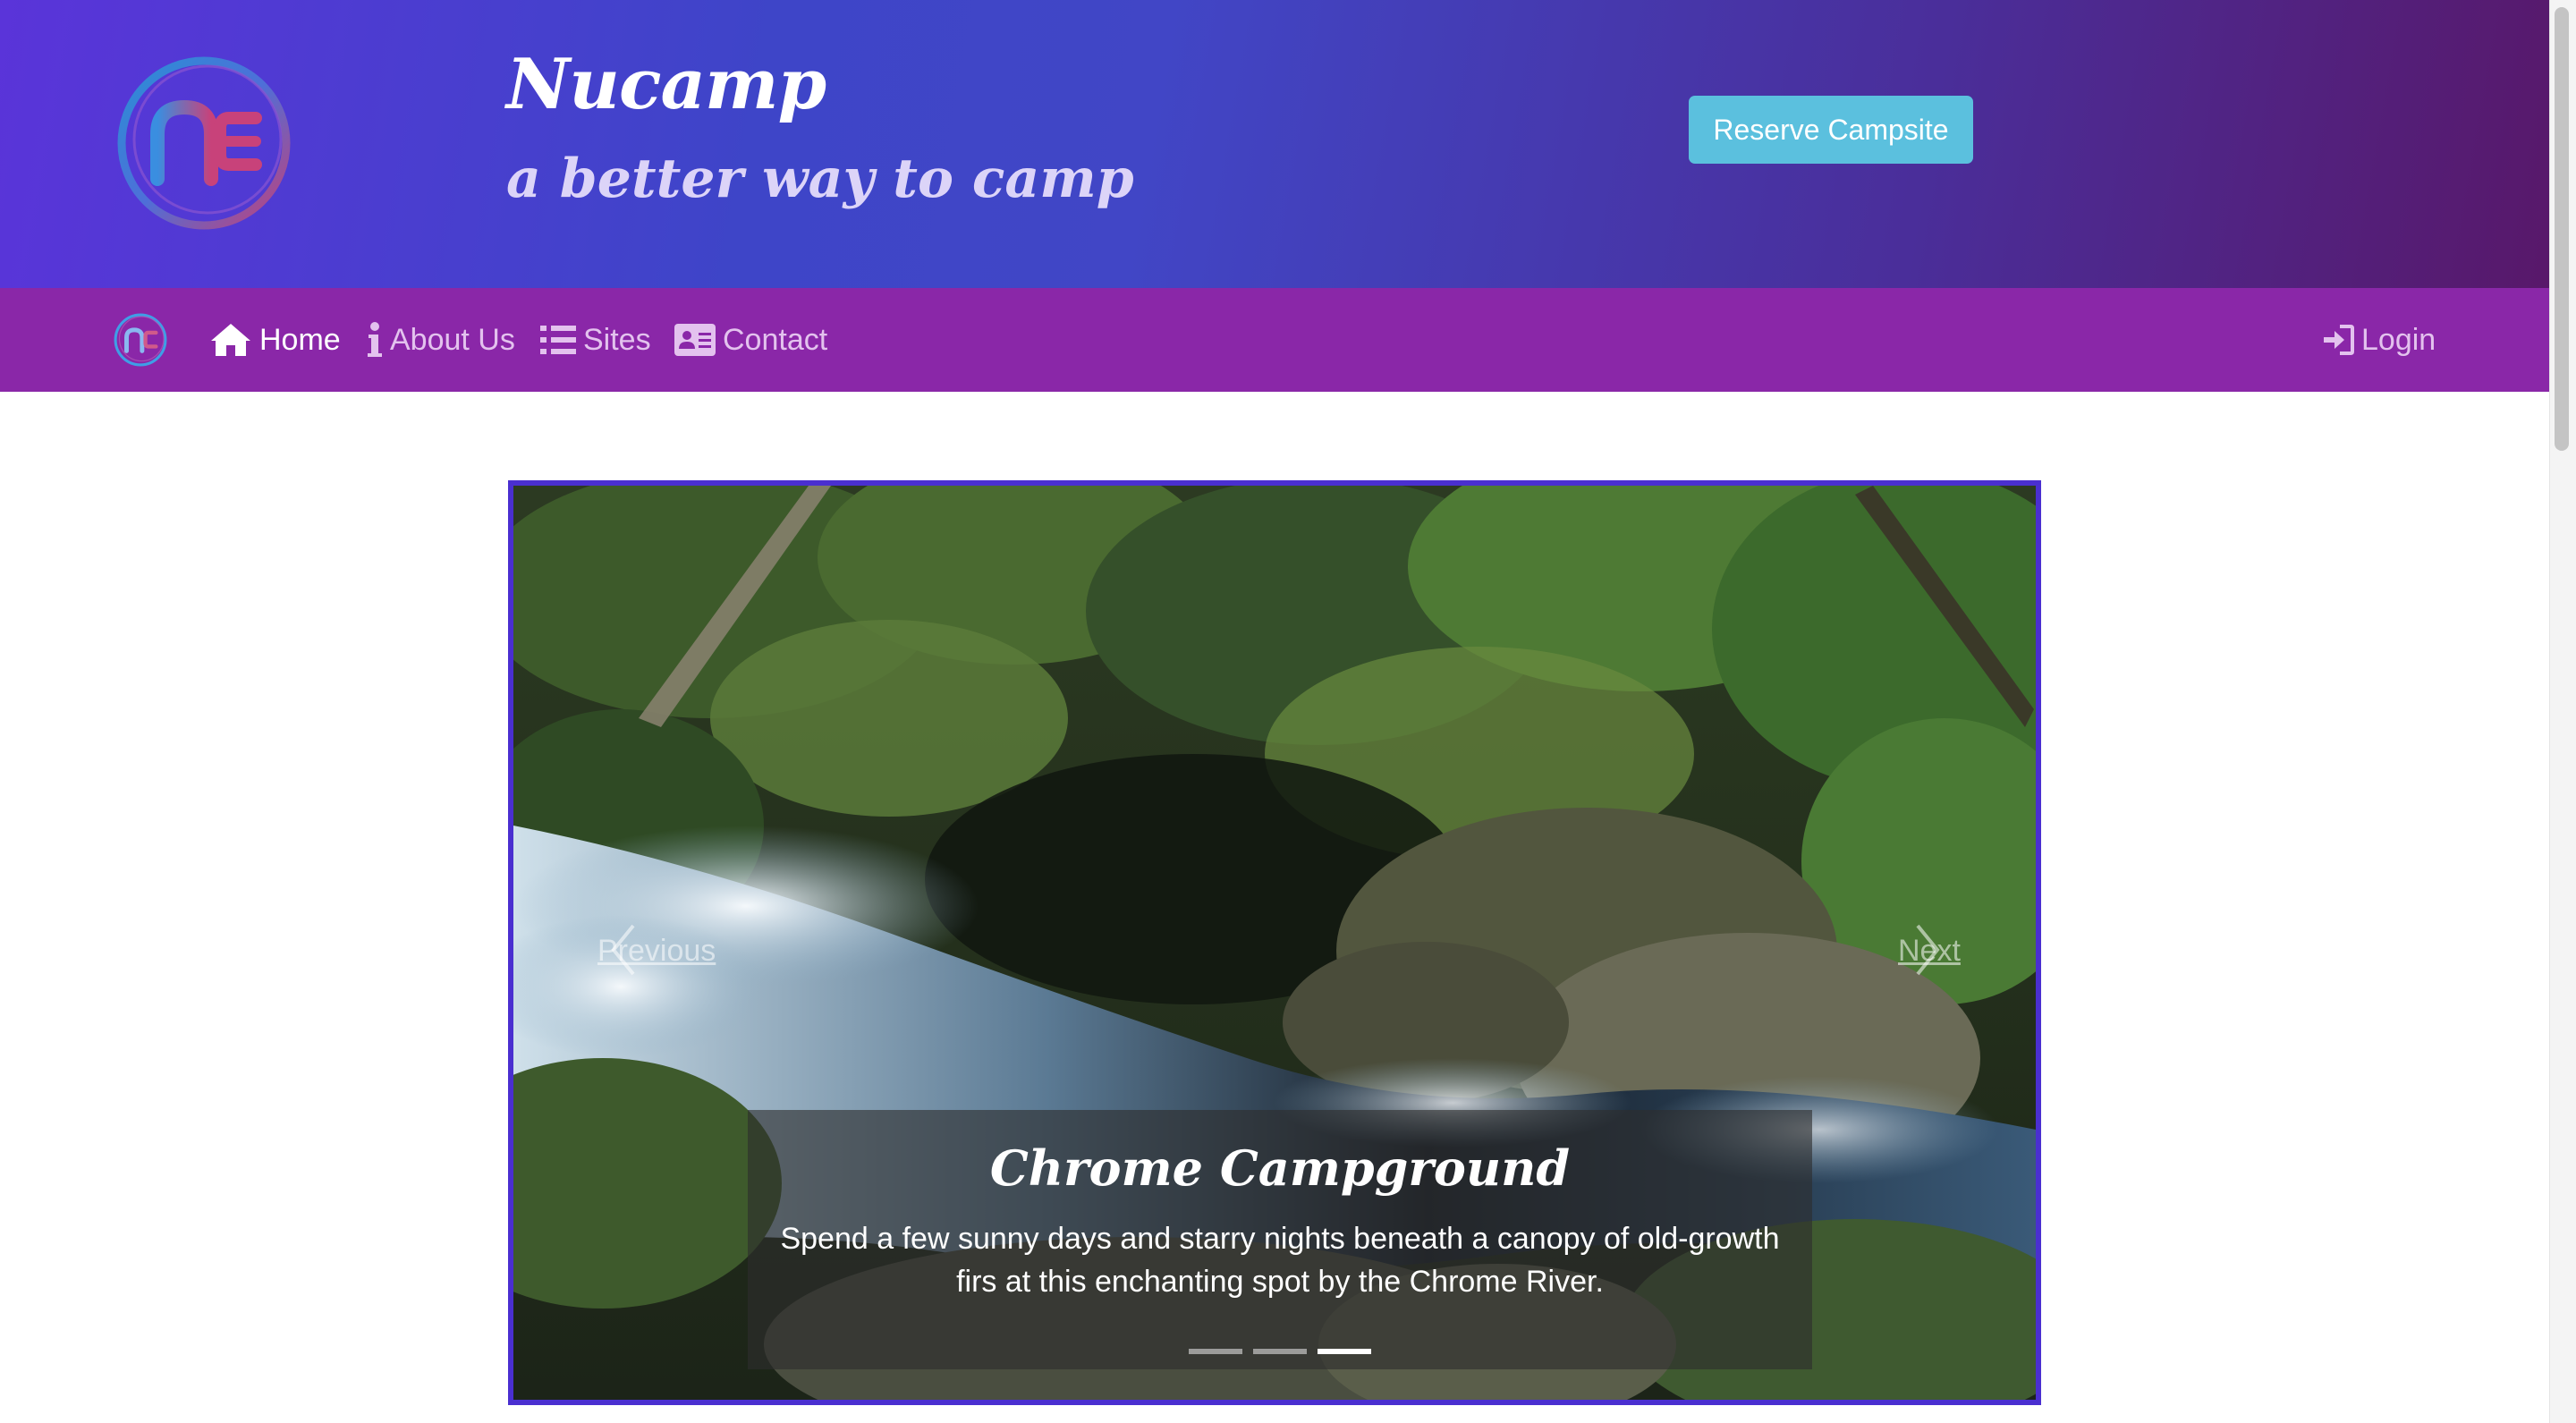  What do you see at coordinates (820, 179) in the screenshot?
I see `site-tagline: a better way to camp` at bounding box center [820, 179].